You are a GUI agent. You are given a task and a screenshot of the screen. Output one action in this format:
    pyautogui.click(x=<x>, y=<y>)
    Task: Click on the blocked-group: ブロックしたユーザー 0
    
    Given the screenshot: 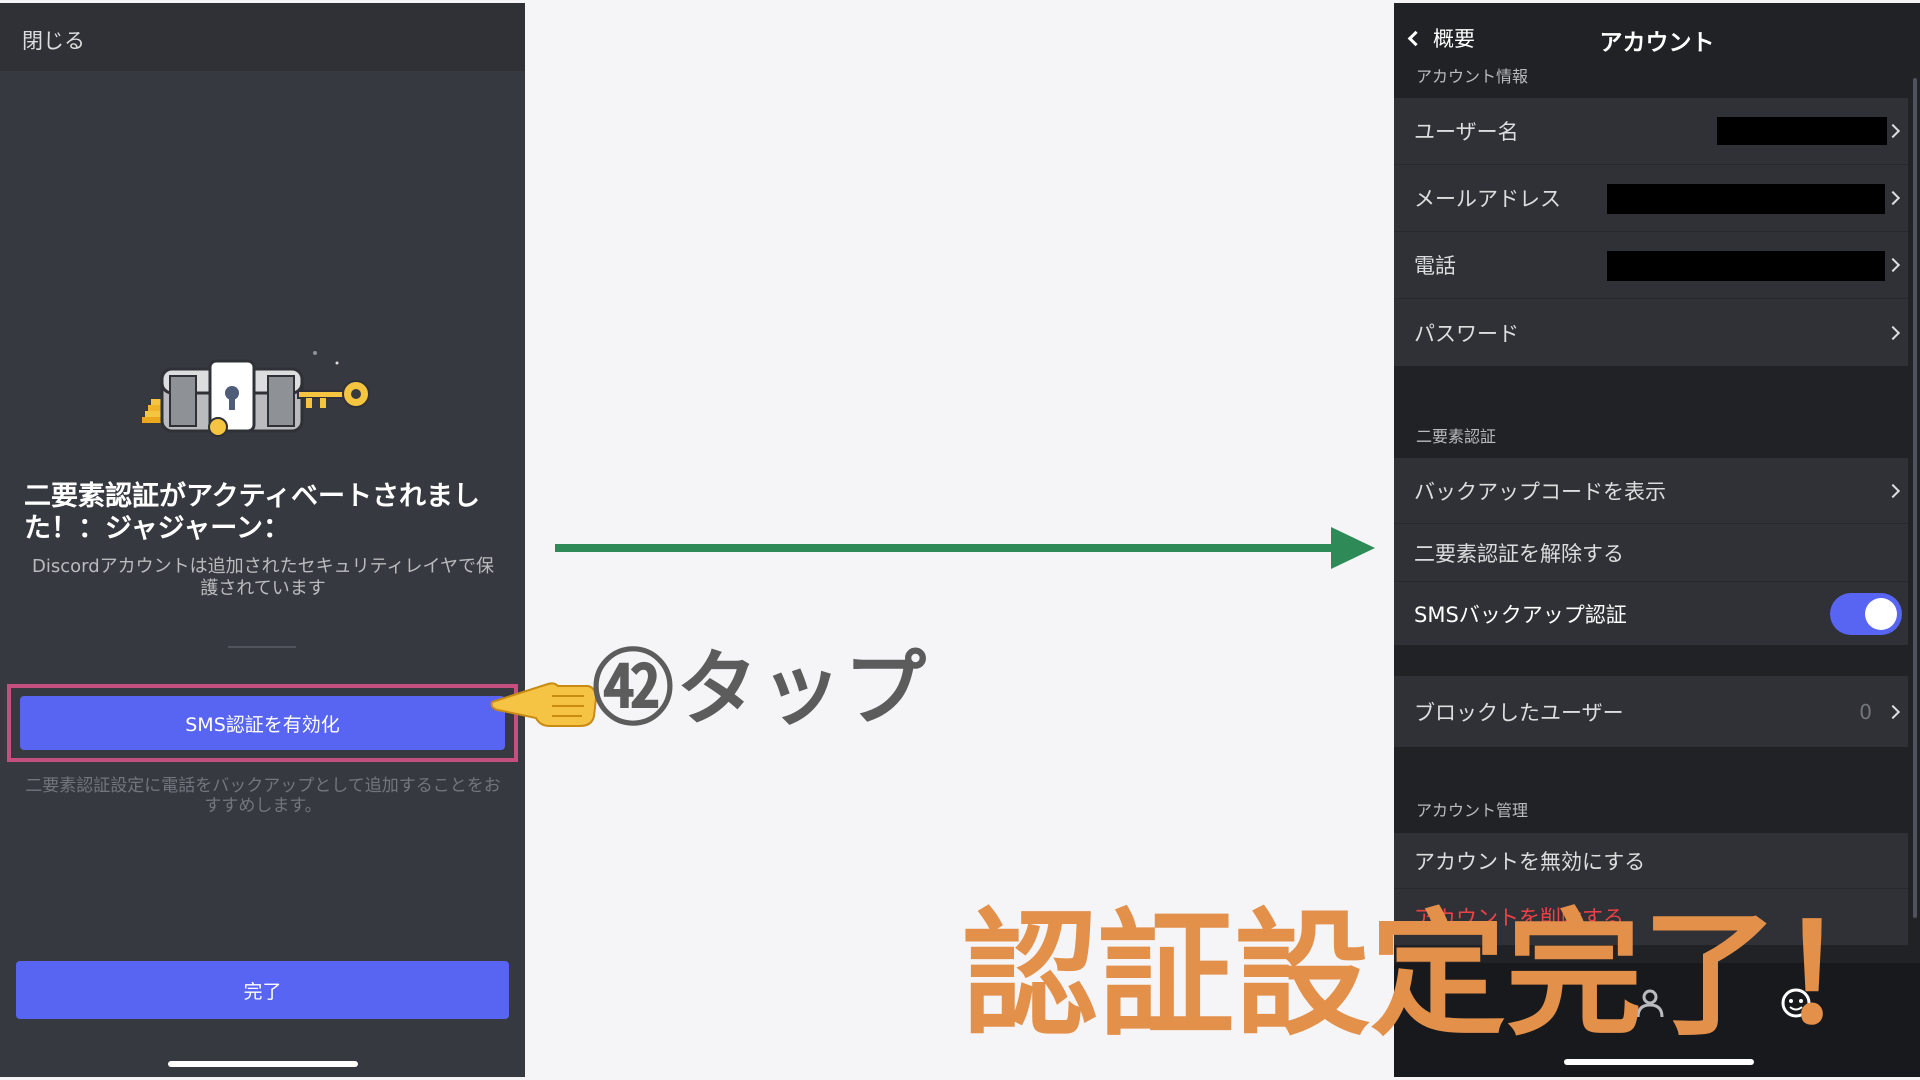 What is the action you would take?
    pyautogui.click(x=1651, y=711)
    